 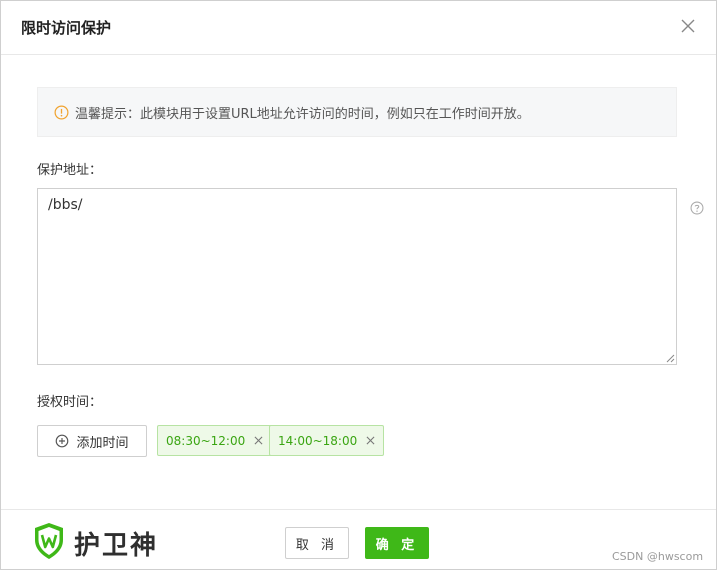 What do you see at coordinates (658, 556) in the screenshot?
I see `watermark: CSDN @hwscom` at bounding box center [658, 556].